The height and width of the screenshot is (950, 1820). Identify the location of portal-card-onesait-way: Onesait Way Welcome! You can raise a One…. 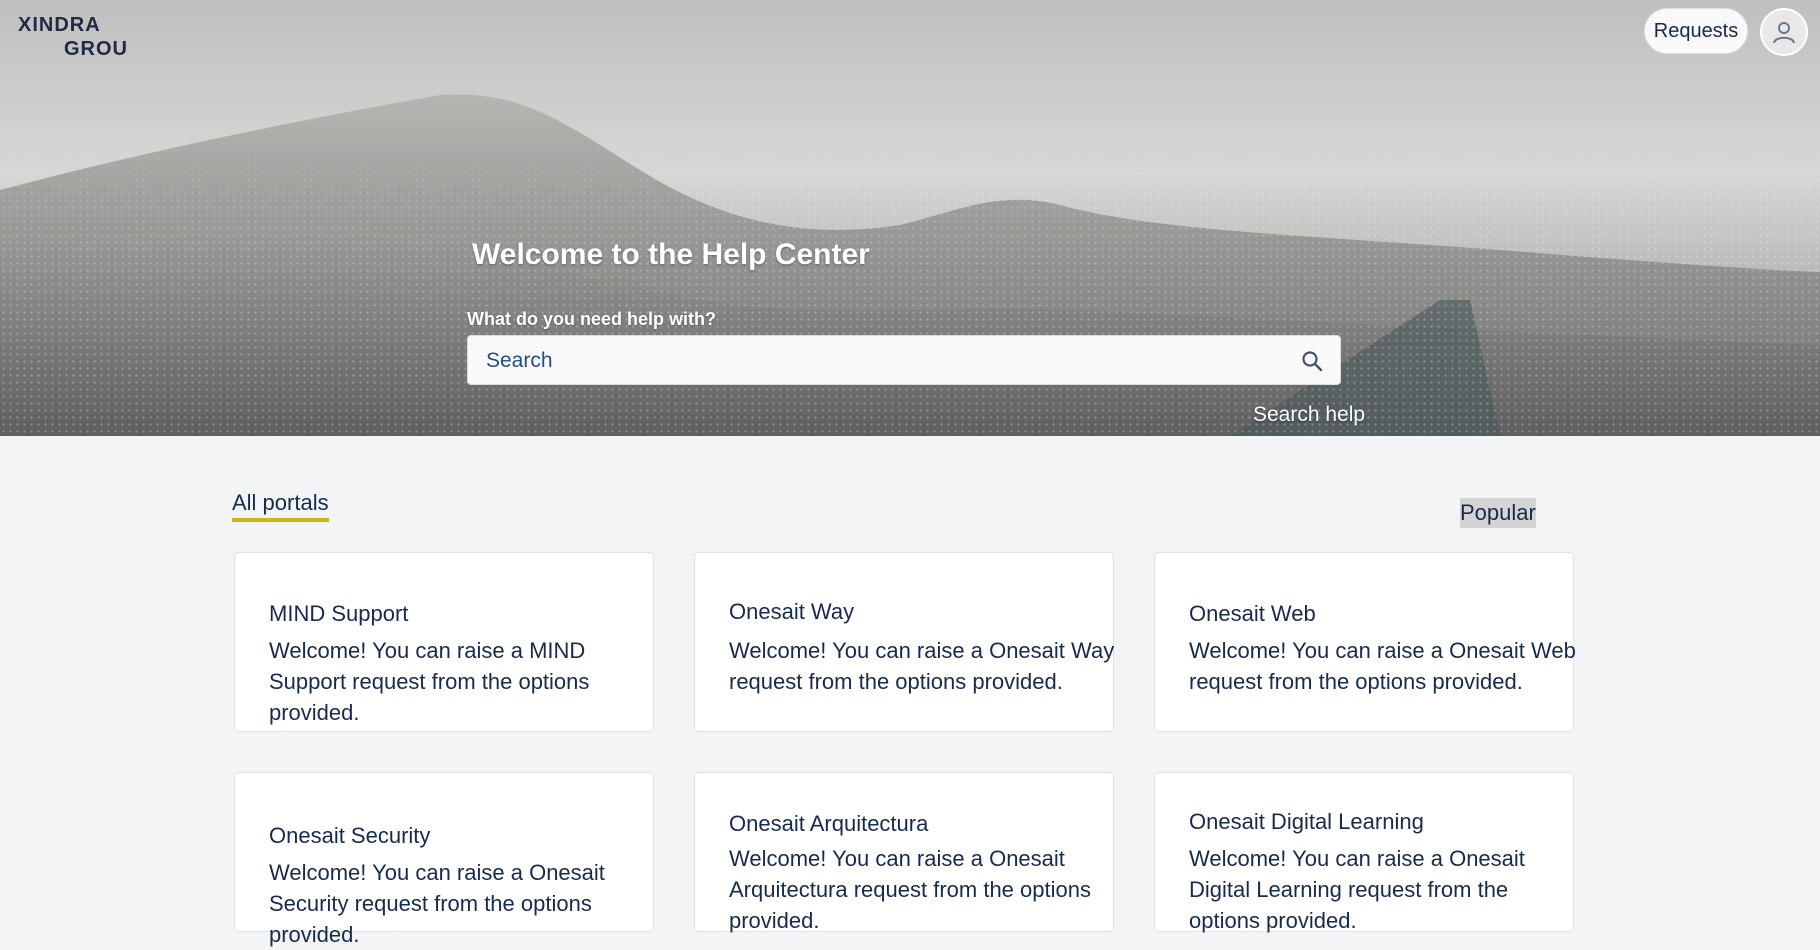
(904, 642).